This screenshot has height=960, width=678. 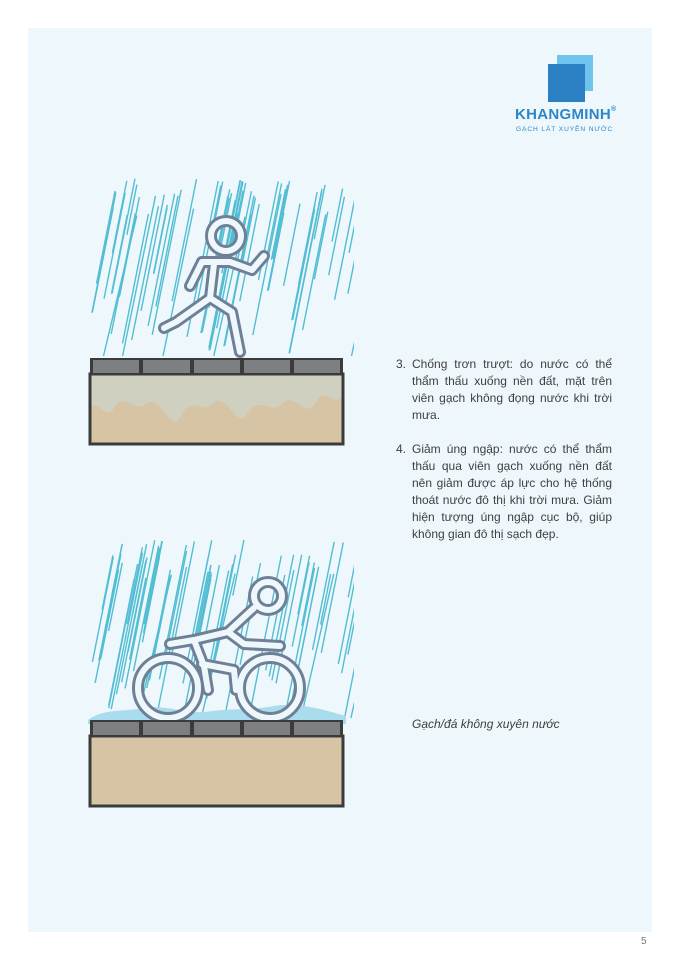 What do you see at coordinates (401, 449) in the screenshot?
I see `benefit-number: 4.` at bounding box center [401, 449].